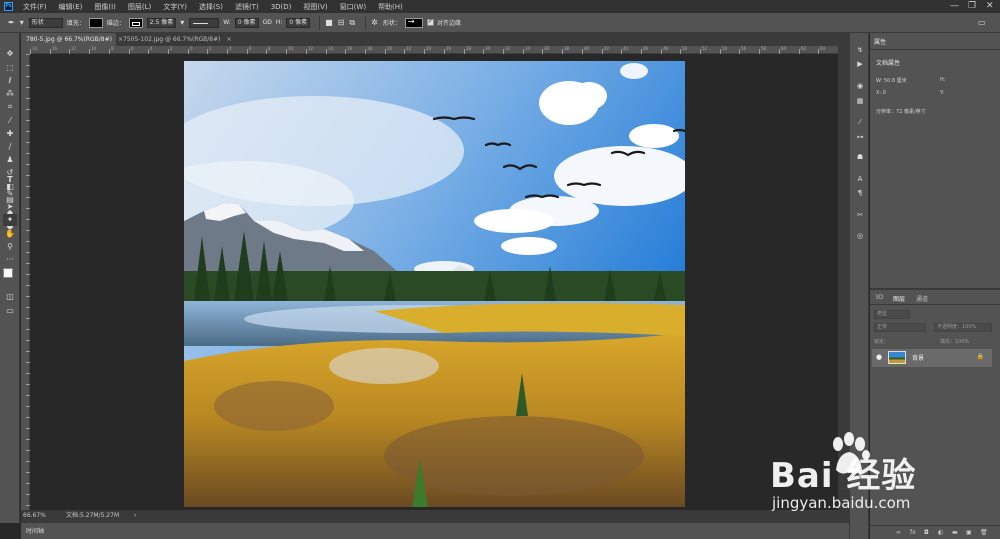 The image size is (1000, 539). Describe the element at coordinates (528, 48) in the screenshot. I see `ruler-number: 34` at that location.